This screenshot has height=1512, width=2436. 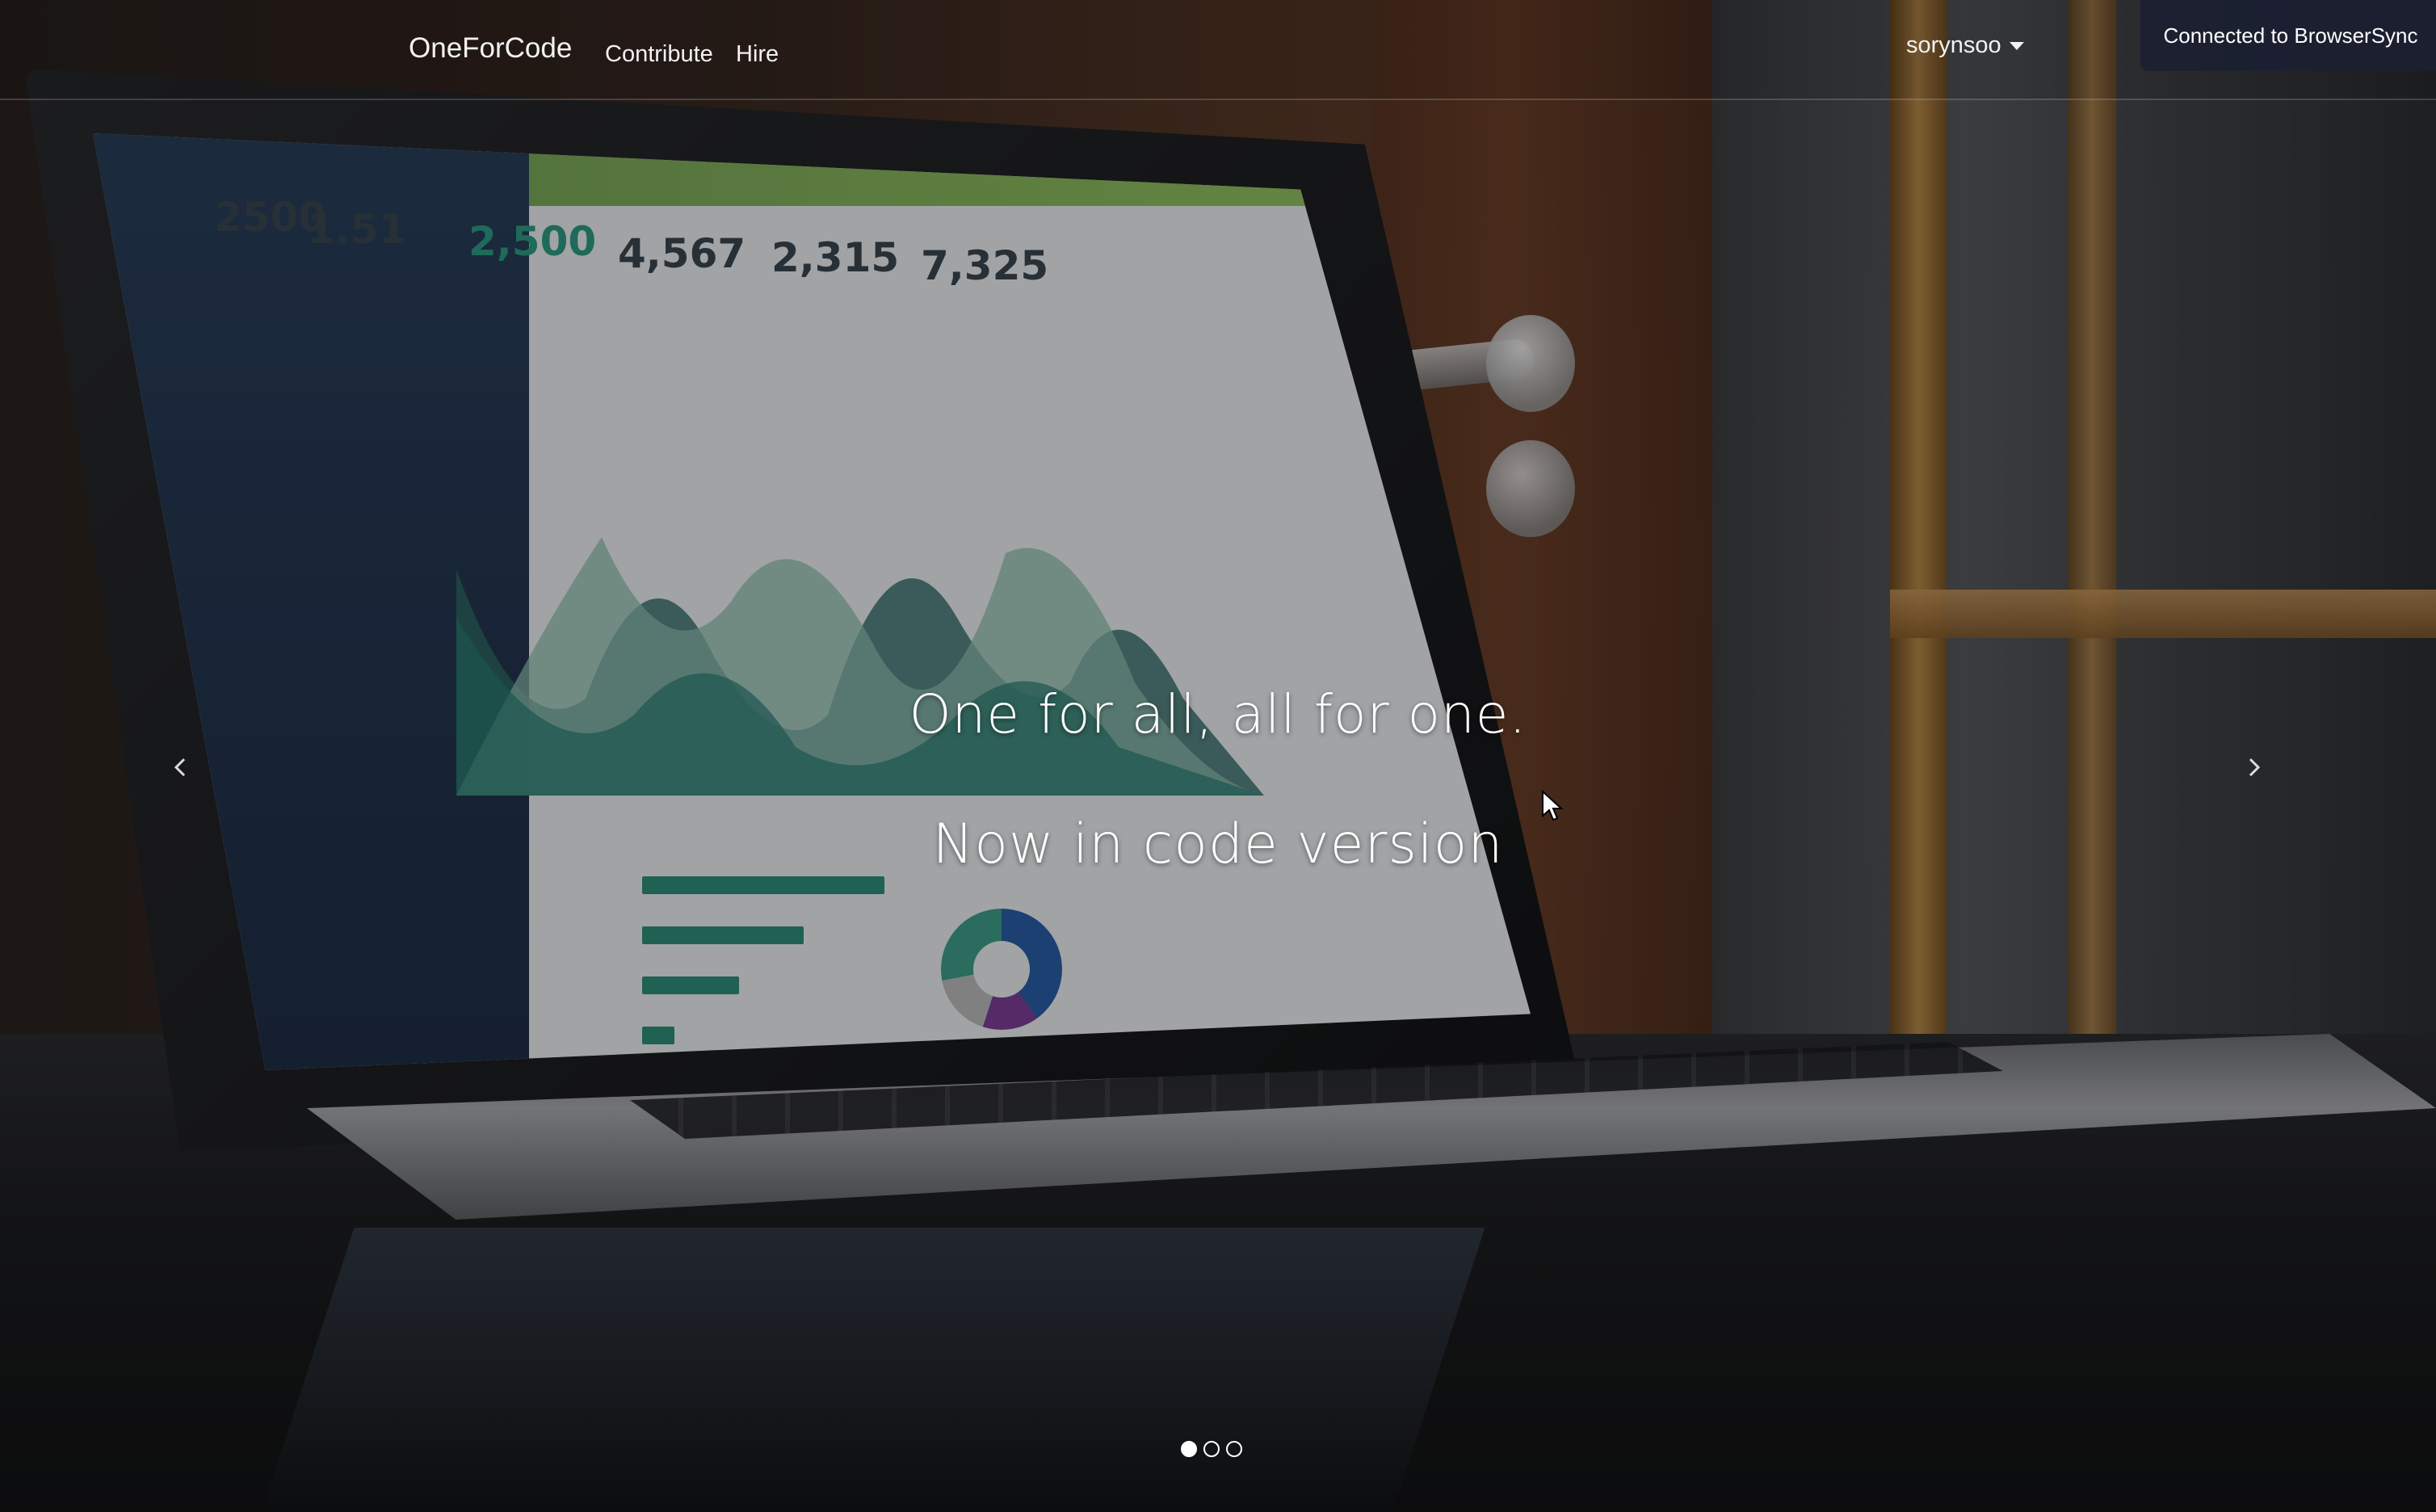 I want to click on carousel-next-button, so click(x=2253, y=767).